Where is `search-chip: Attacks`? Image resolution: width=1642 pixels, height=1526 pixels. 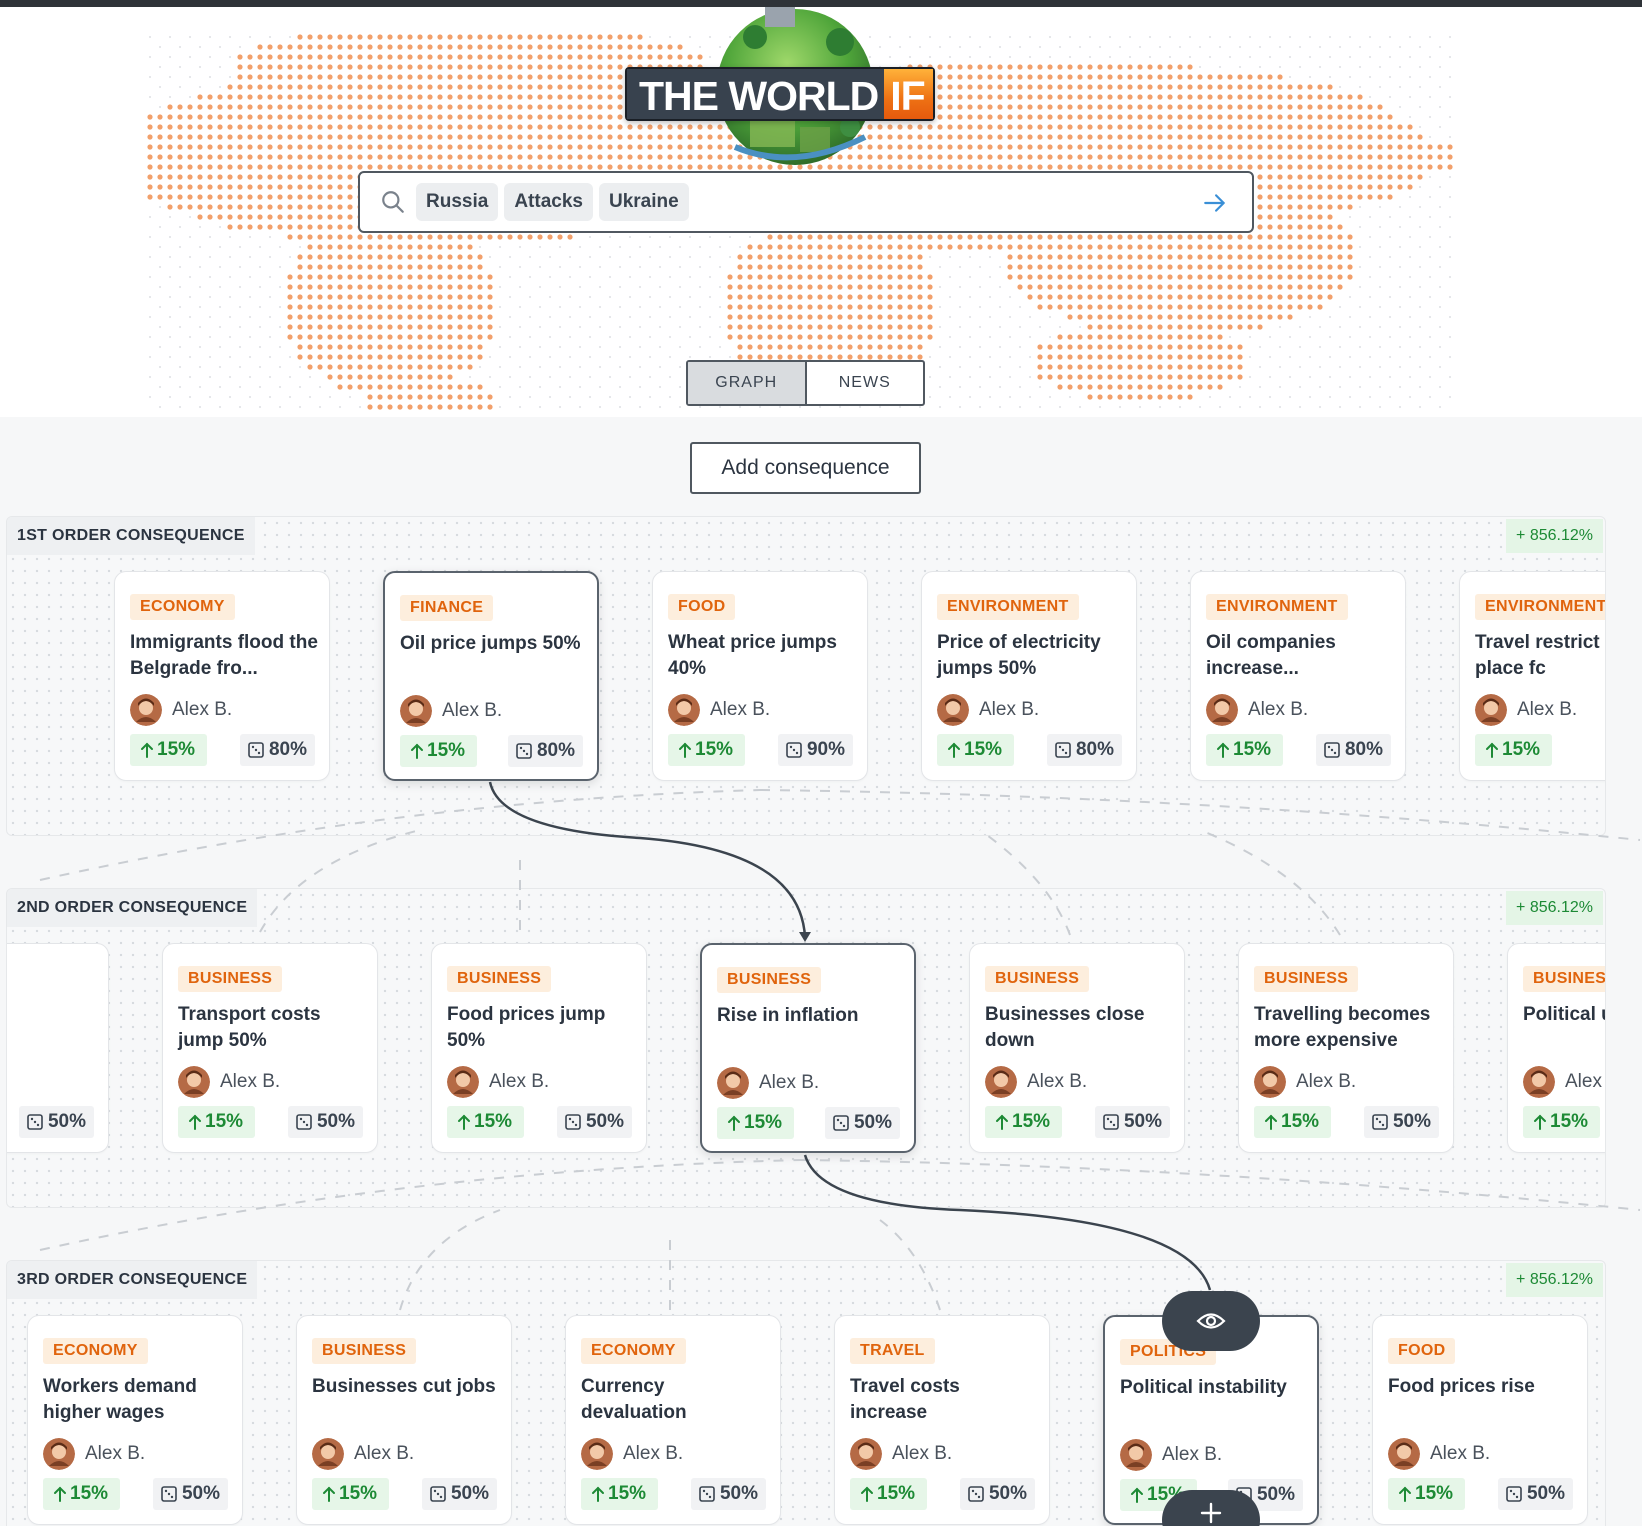
search-chip: Attacks is located at coordinates (548, 202).